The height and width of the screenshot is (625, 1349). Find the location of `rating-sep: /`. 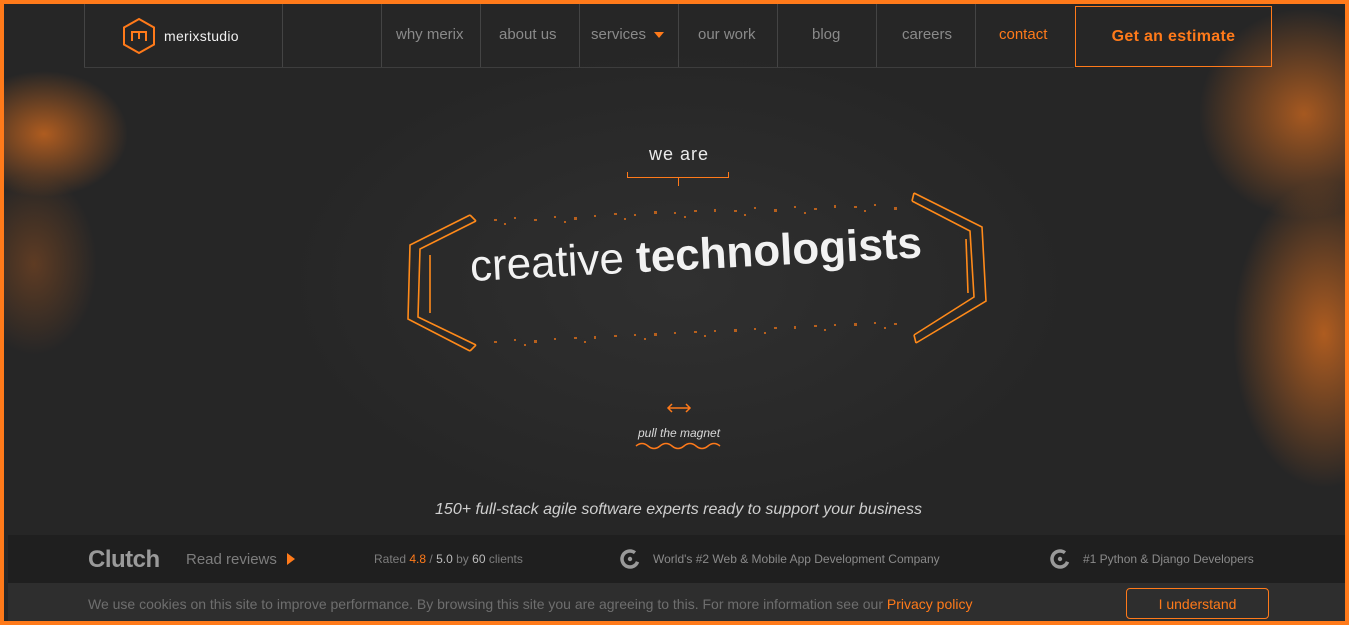

rating-sep: / is located at coordinates (431, 559).